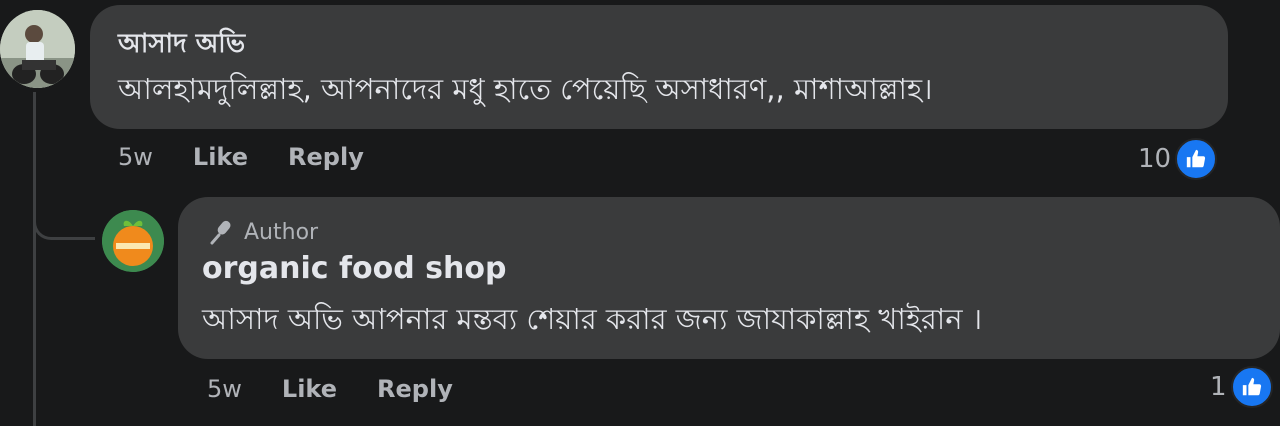 The image size is (1280, 426). I want to click on reaction-count: 10, so click(1155, 159).